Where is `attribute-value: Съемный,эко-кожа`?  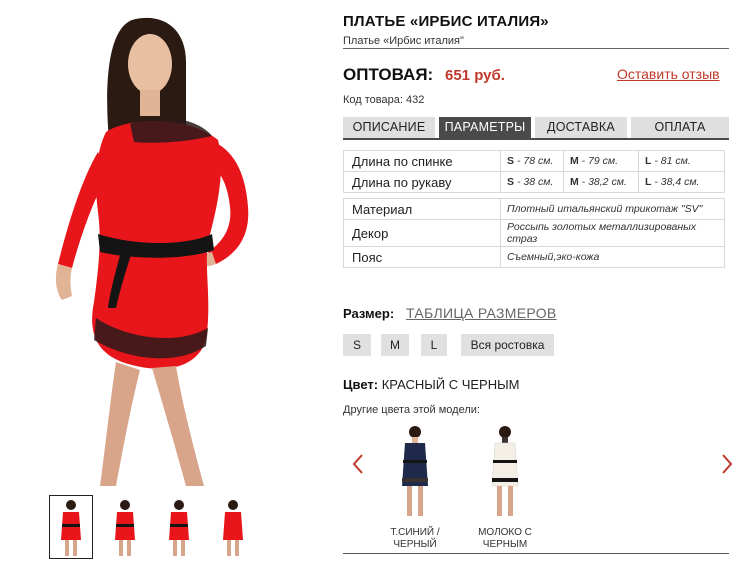
attribute-value: Съемный,эко-кожа is located at coordinates (612, 257).